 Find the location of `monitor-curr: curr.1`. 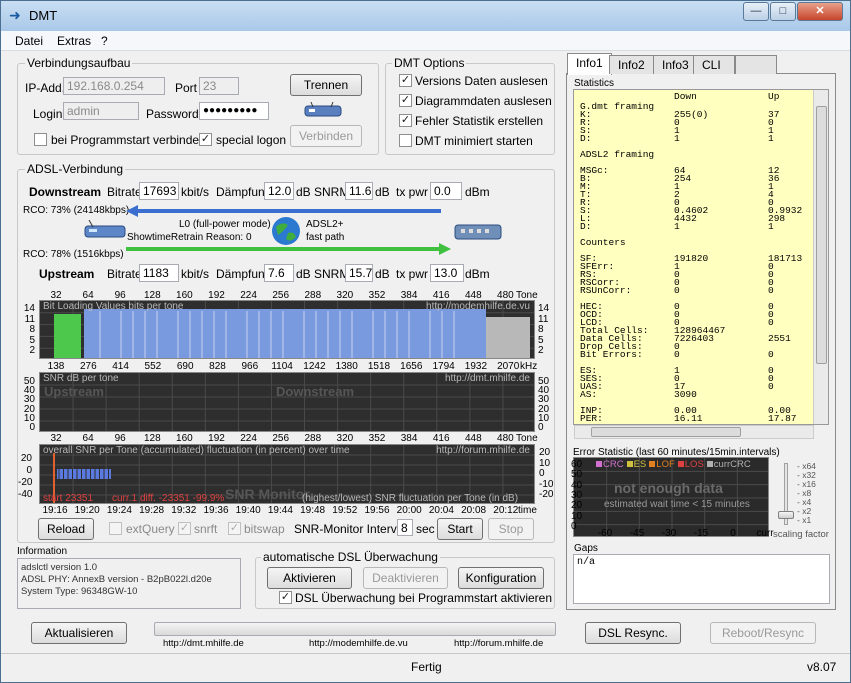

monitor-curr: curr.1 is located at coordinates (125, 498).